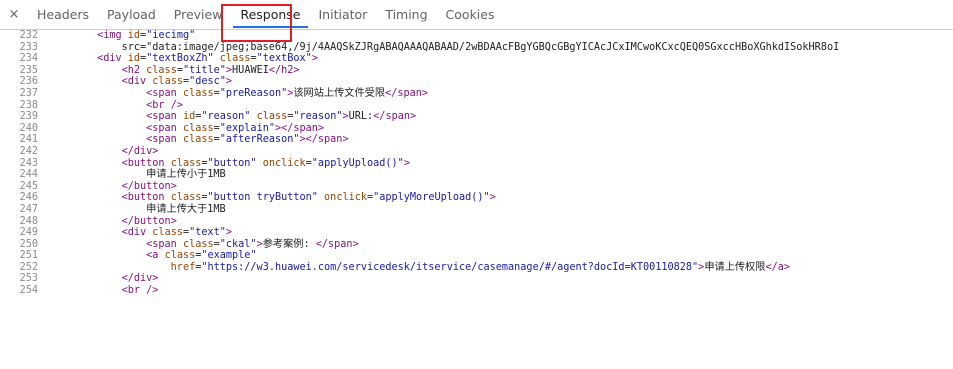  Describe the element at coordinates (28, 35) in the screenshot. I see `line-number: 232` at that location.